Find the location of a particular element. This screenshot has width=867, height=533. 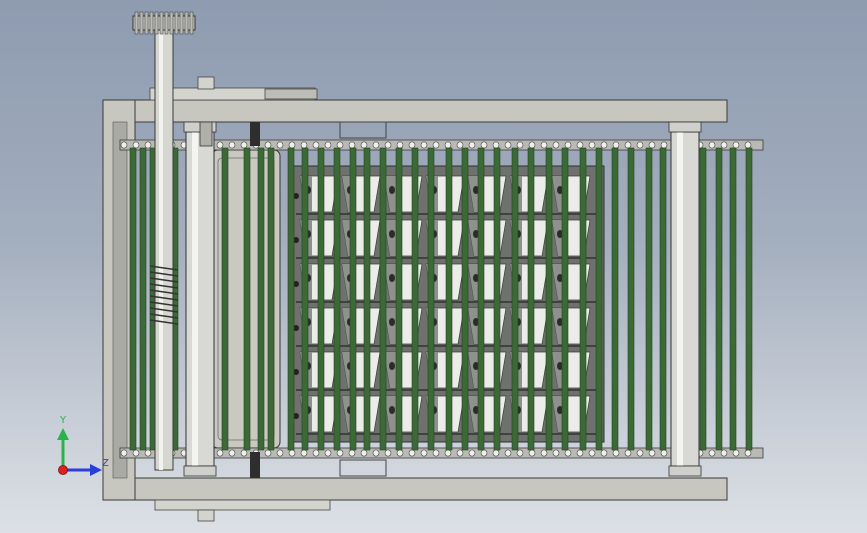

shaft-highlight is located at coordinates (161, 250).